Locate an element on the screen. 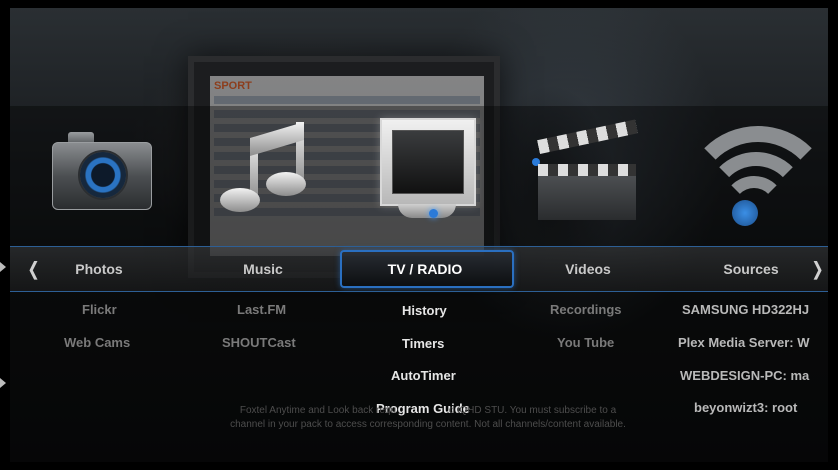 Image resolution: width=838 pixels, height=470 pixels. submenu-videos-recordings: Recordings is located at coordinates (586, 309).